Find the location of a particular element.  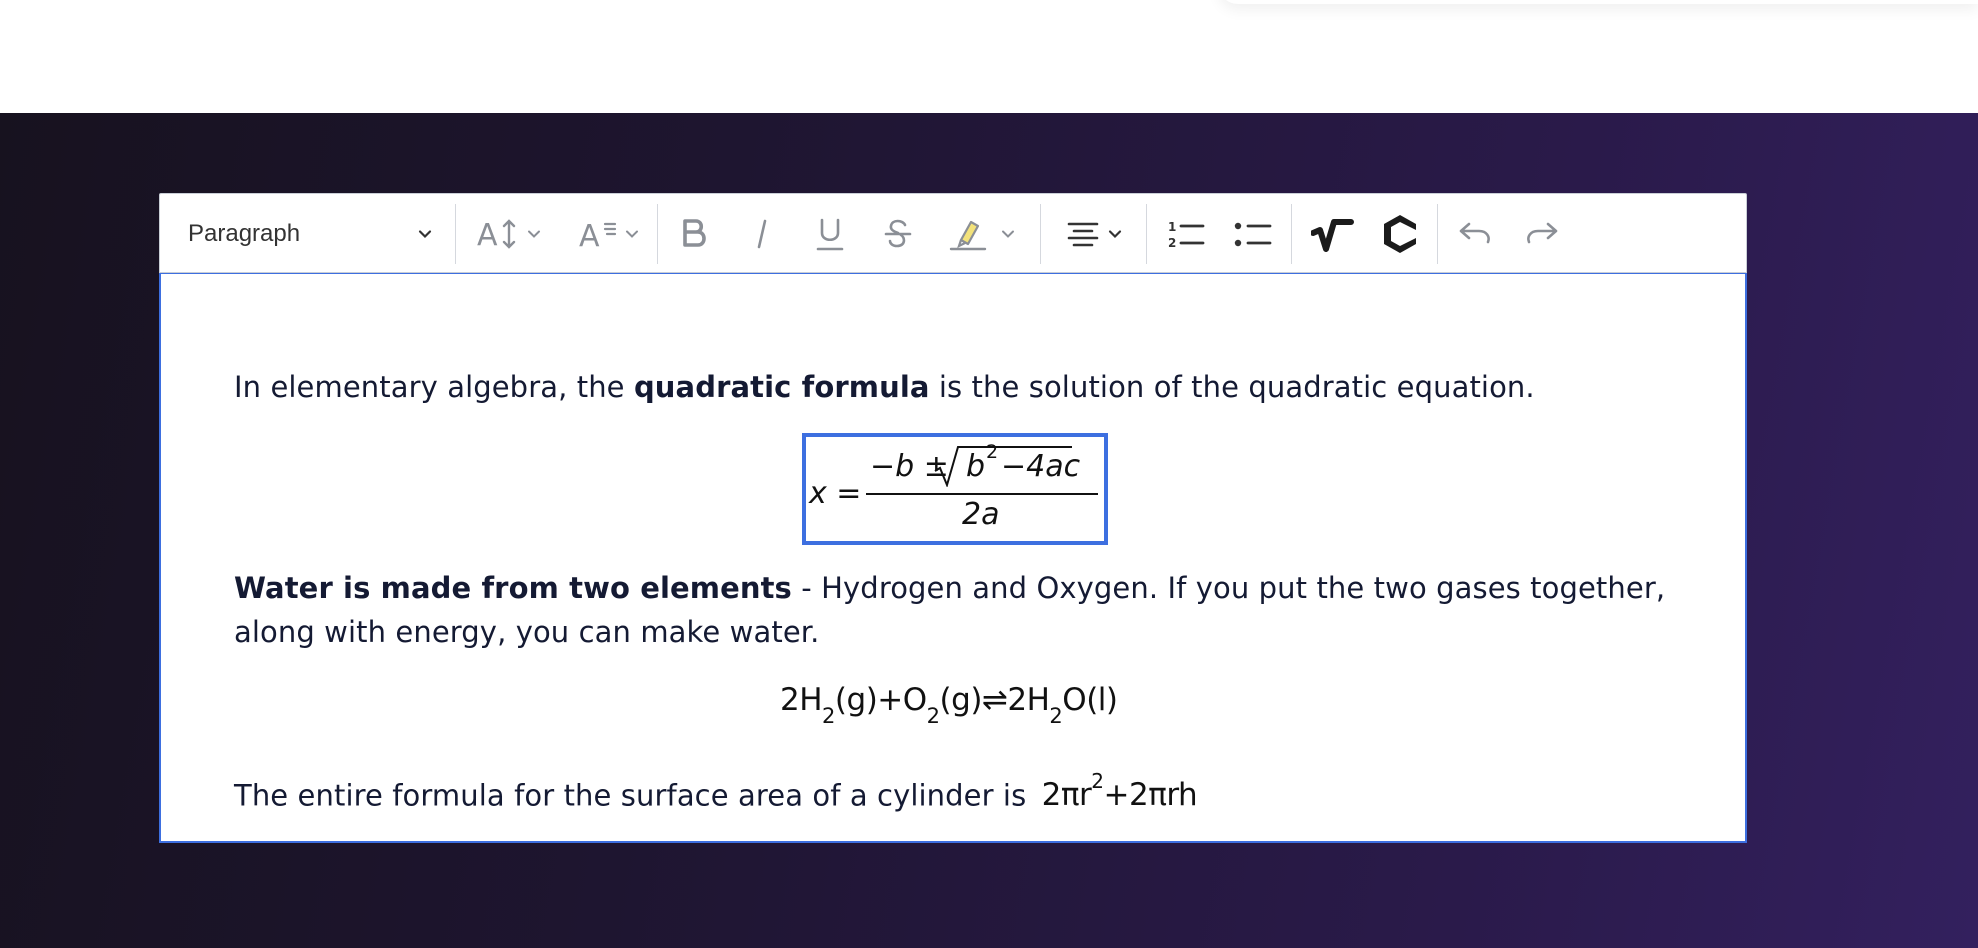

chemical-equation-widget: 2H2(g)+O2(g)⇌2H2O(l) is located at coordinates (949, 705).